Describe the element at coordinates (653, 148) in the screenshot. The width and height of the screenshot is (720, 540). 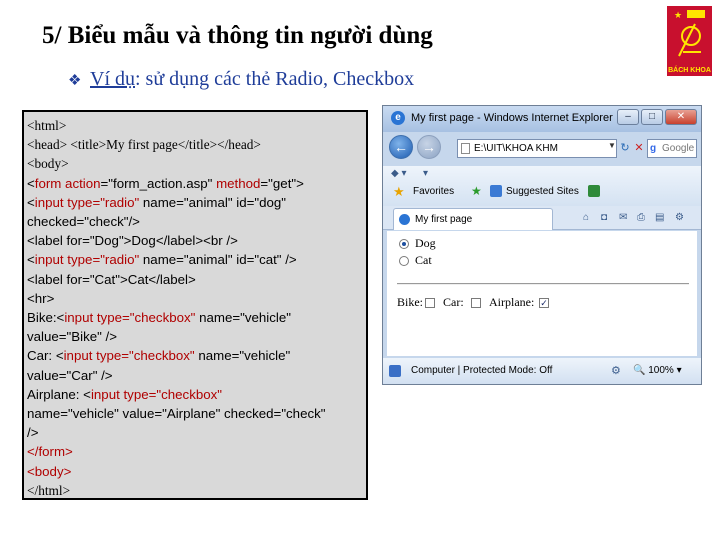
I see `google-icon: g` at that location.